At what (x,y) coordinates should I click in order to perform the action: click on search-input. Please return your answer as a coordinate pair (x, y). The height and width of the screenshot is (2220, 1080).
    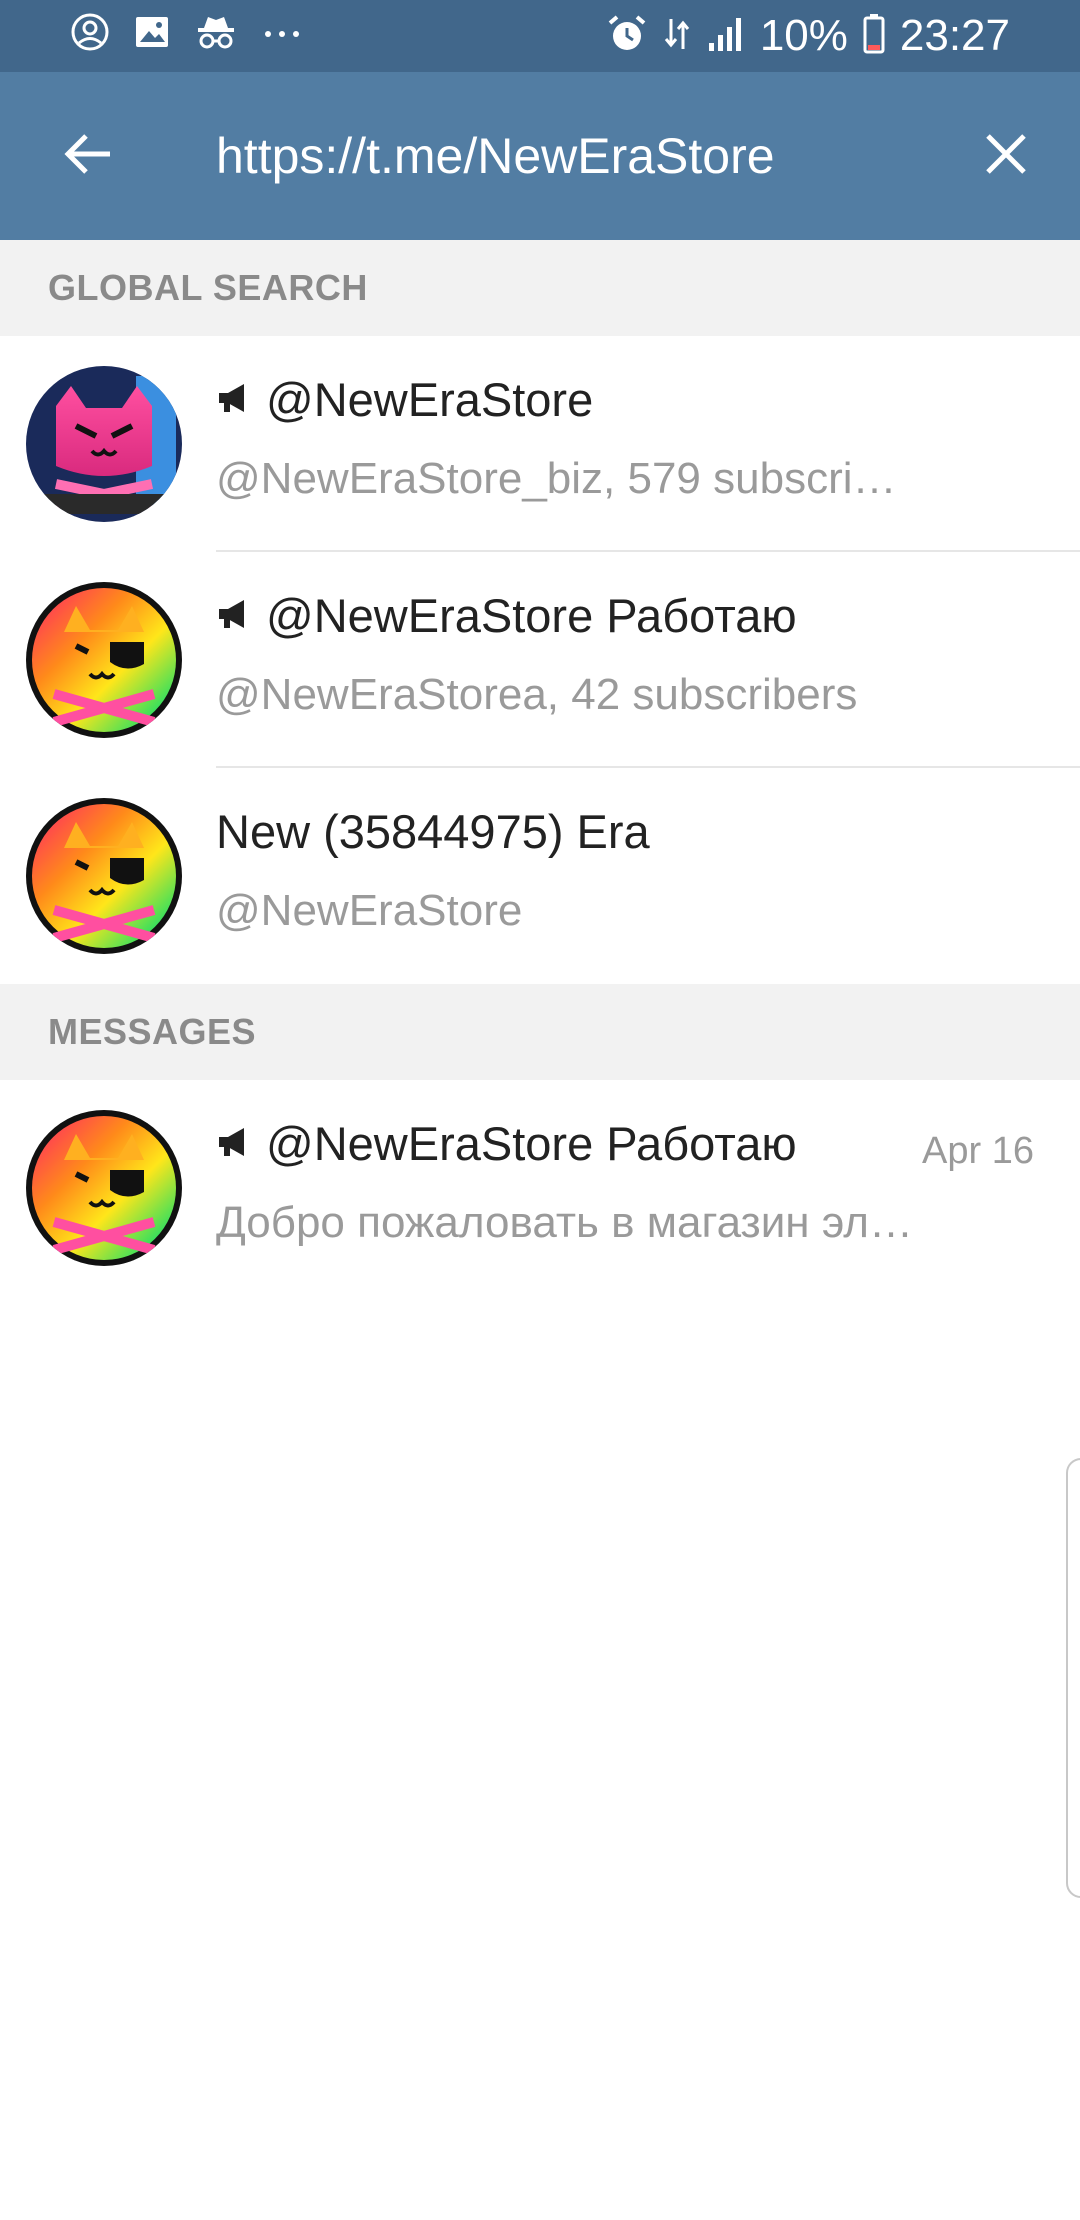
    Looking at the image, I should click on (566, 156).